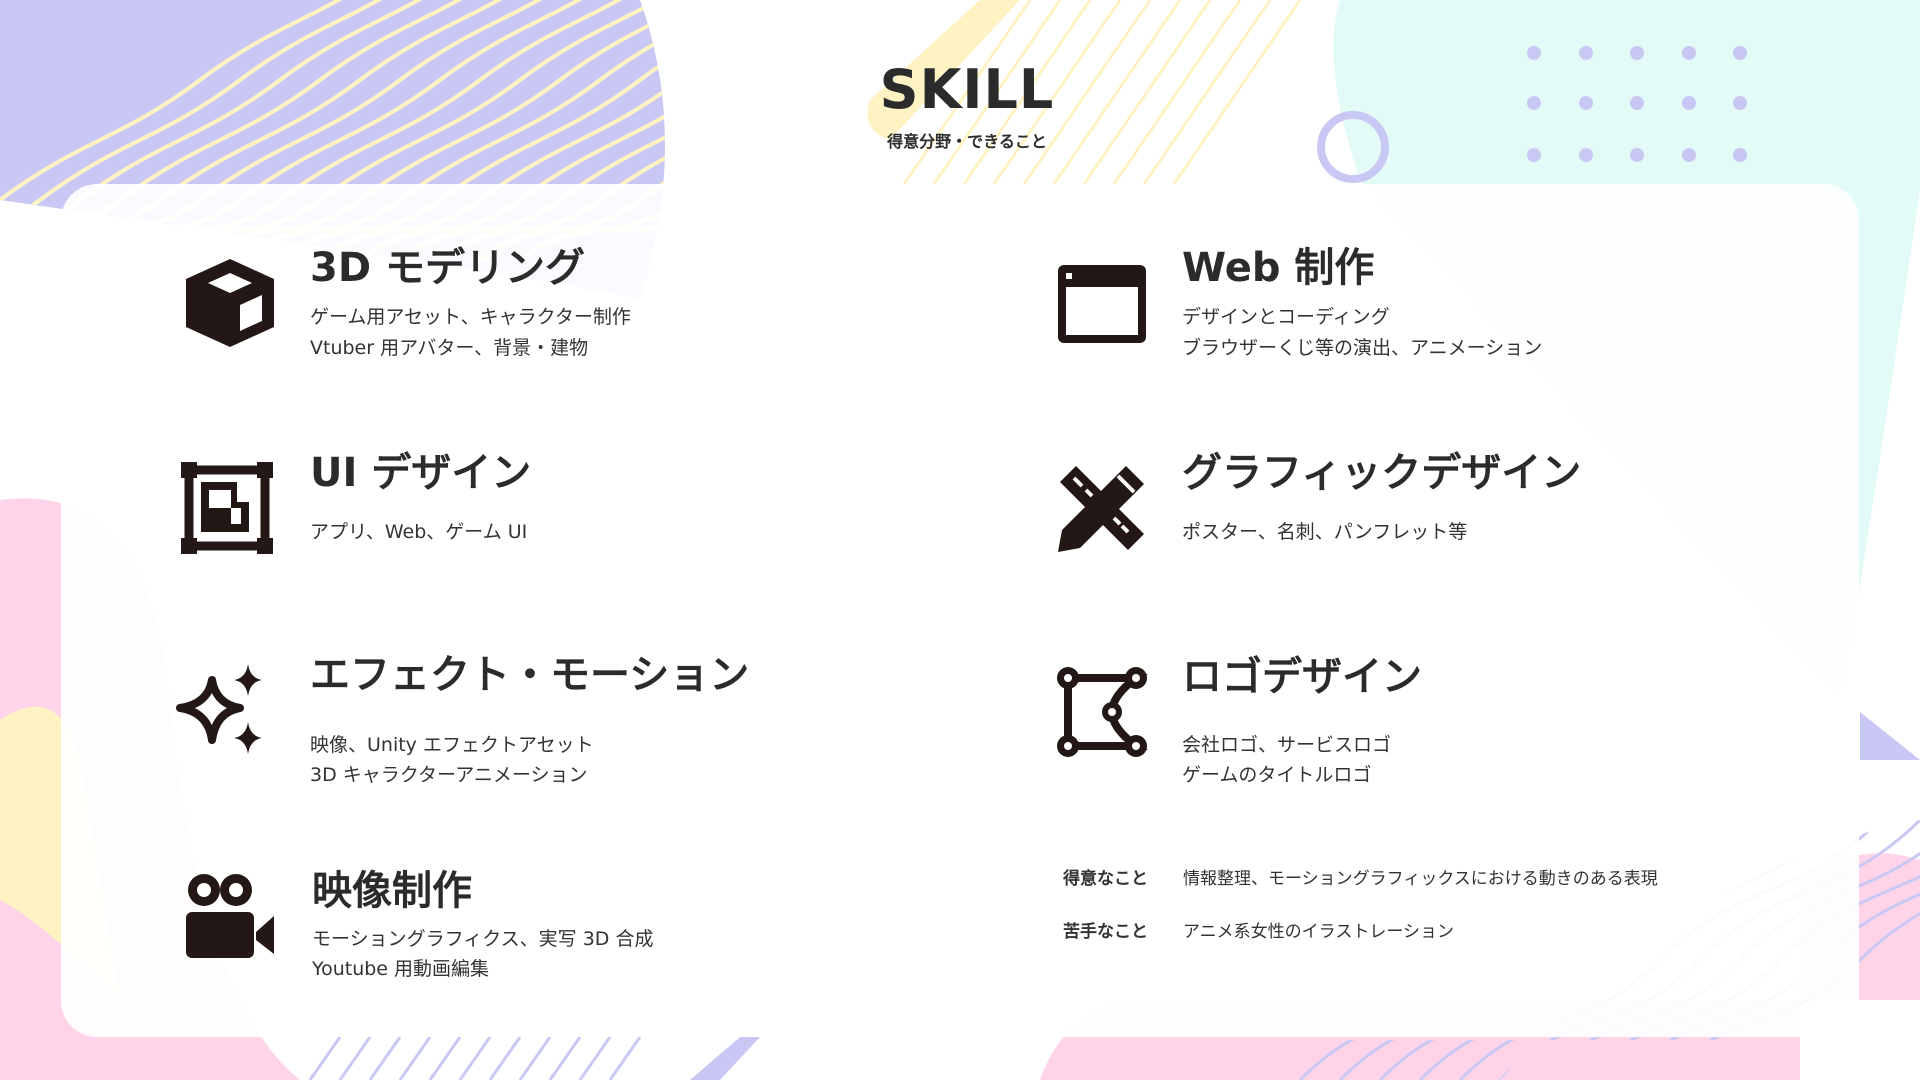 The image size is (1920, 1080). Describe the element at coordinates (1102, 712) in the screenshot. I see `vector-path-icon` at that location.